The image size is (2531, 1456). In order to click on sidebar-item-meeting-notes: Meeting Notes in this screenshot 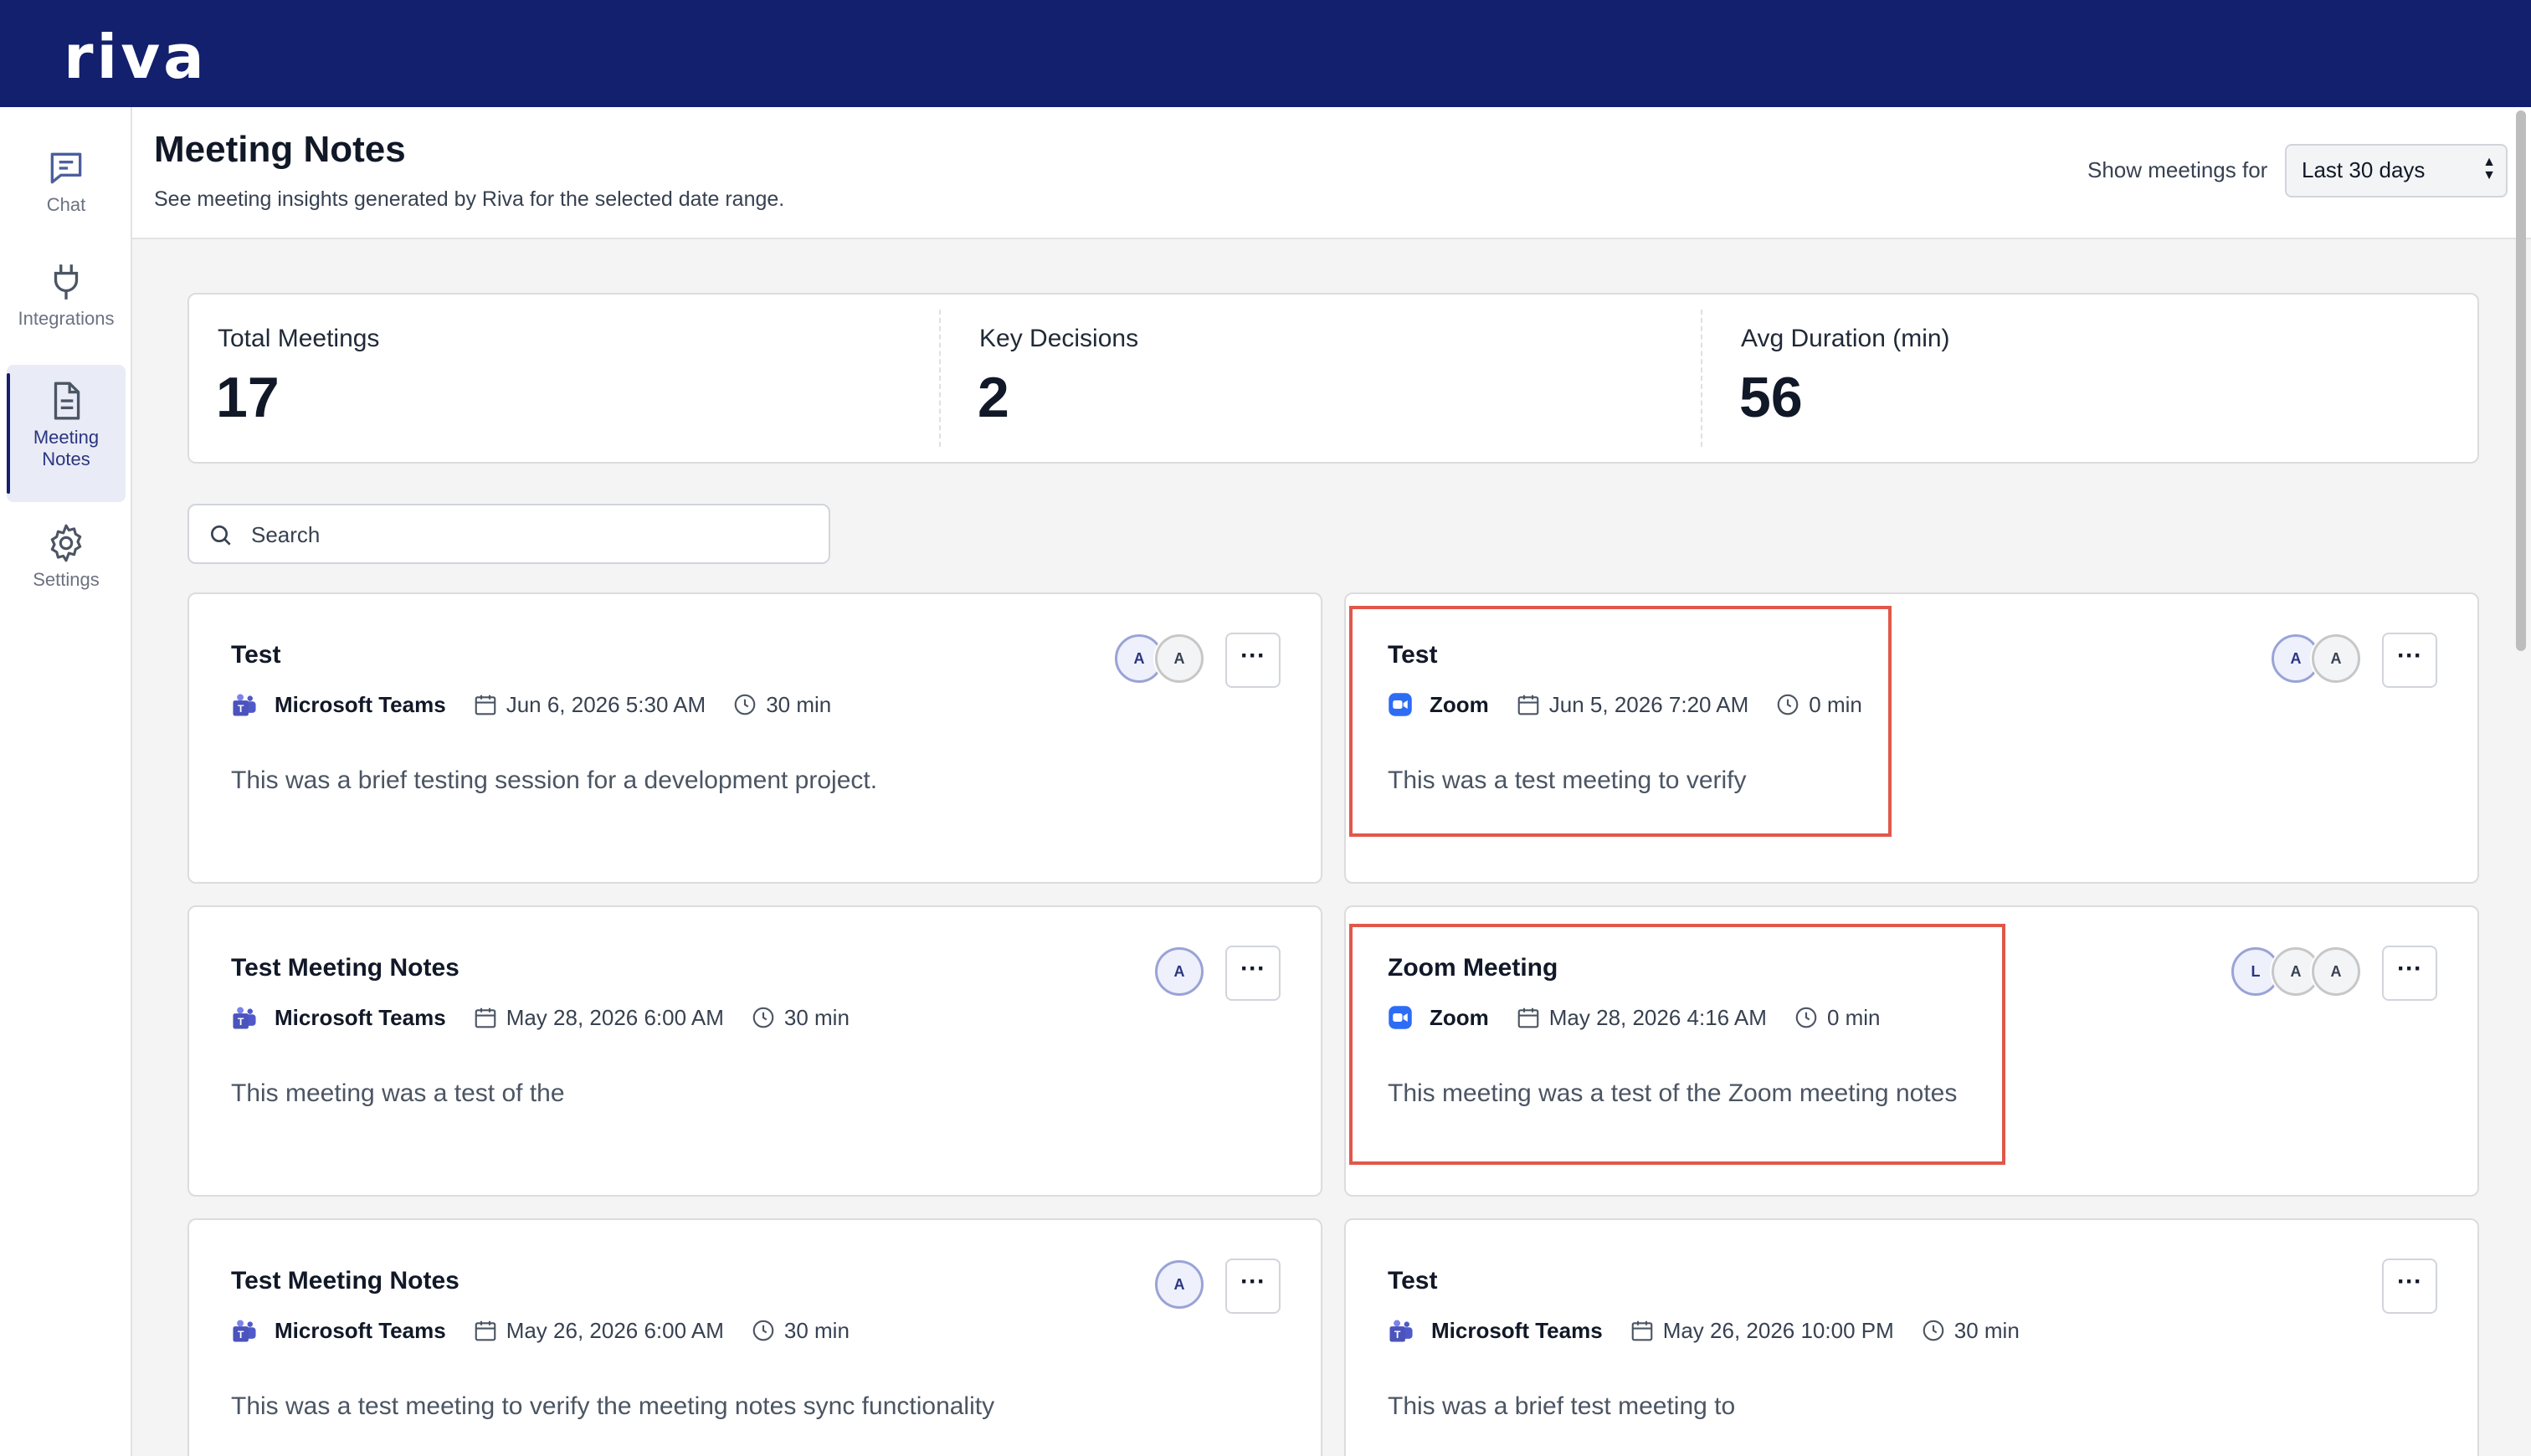, I will do `click(66, 433)`.